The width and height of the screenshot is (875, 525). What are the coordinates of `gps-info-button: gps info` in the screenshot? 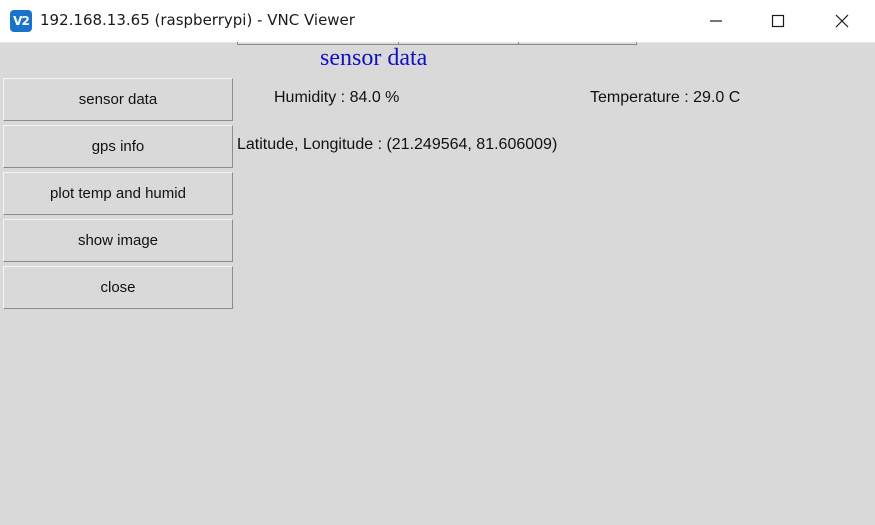 It's located at (118, 146).